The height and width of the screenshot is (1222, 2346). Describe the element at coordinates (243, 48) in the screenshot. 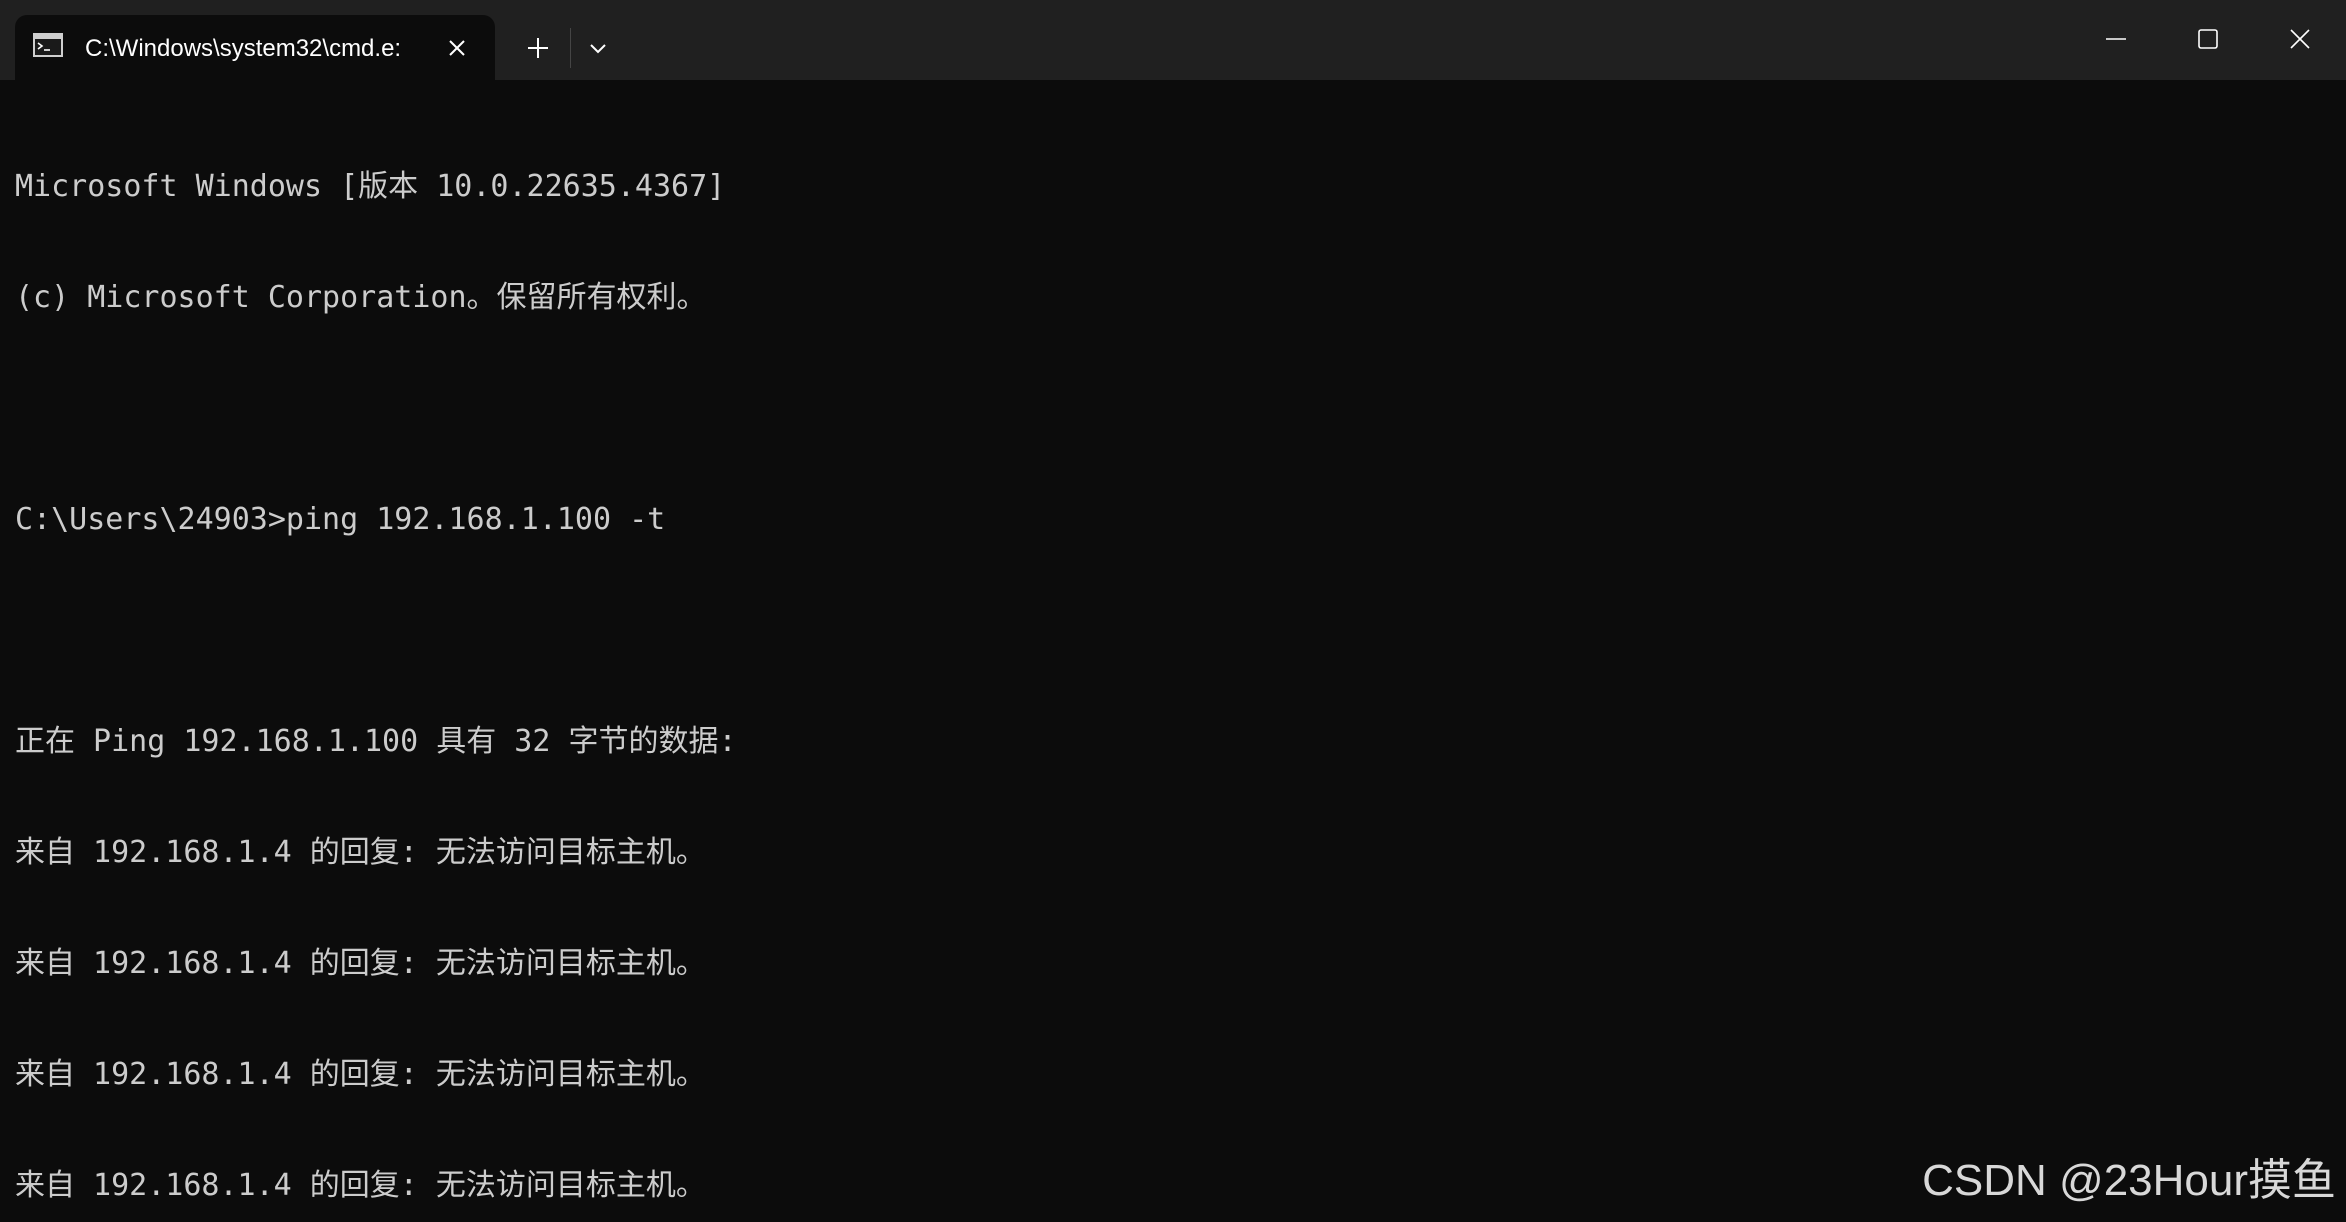

I see `tab-title: C:\Windows\system32\cmd.e:` at that location.